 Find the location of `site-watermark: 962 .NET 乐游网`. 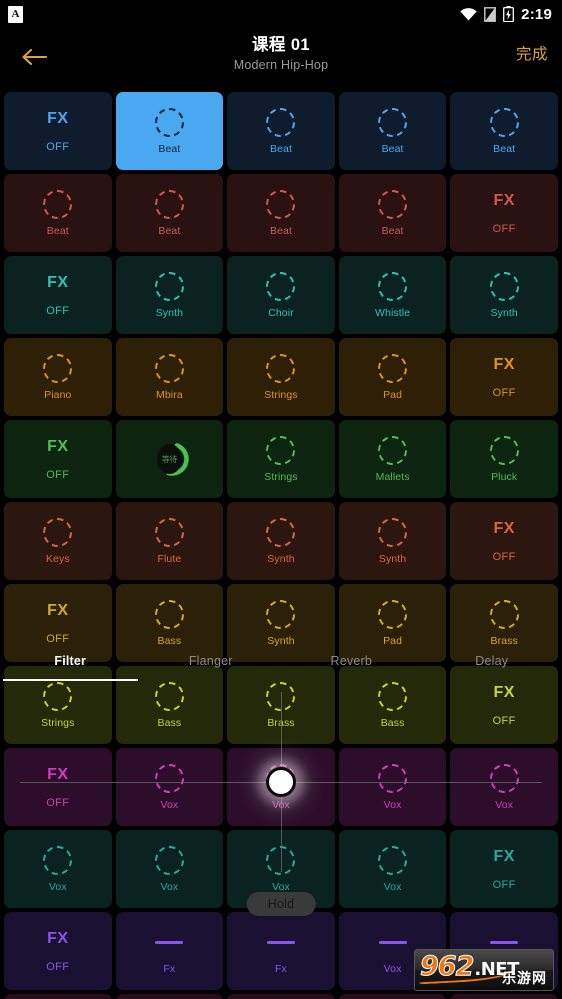

site-watermark: 962 .NET 乐游网 is located at coordinates (484, 970).